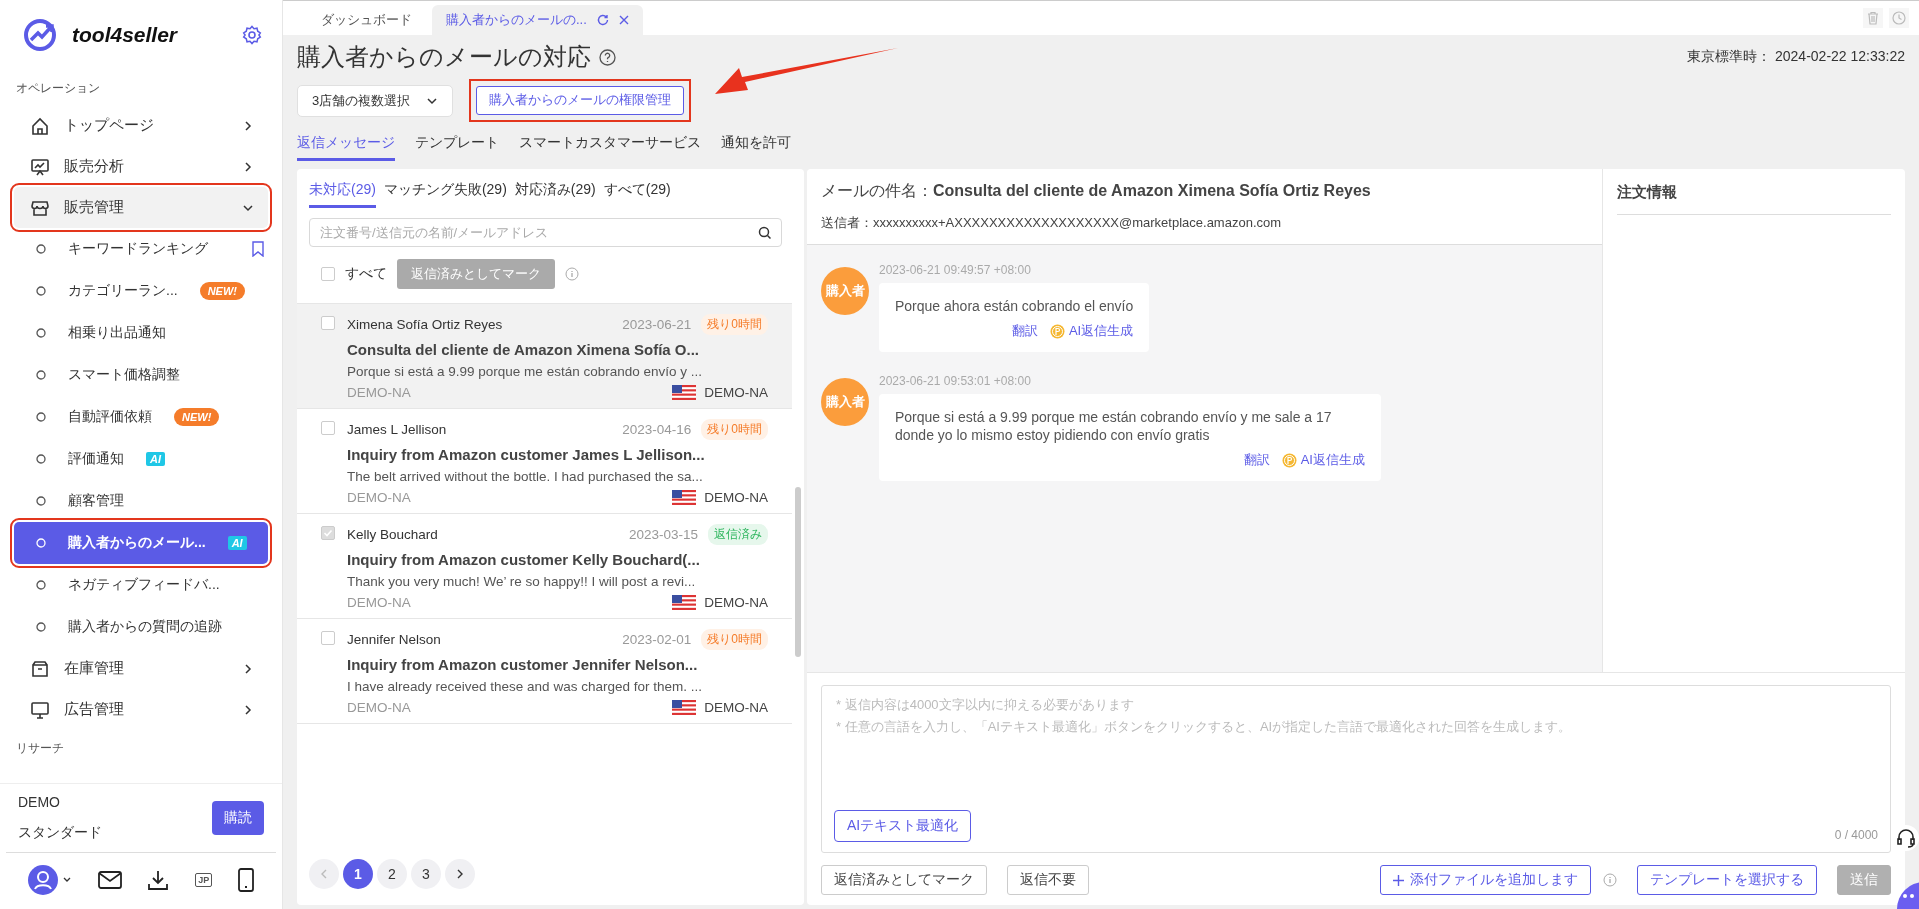  Describe the element at coordinates (555, 194) in the screenshot. I see `filter-tab: 対応済み(29)` at that location.